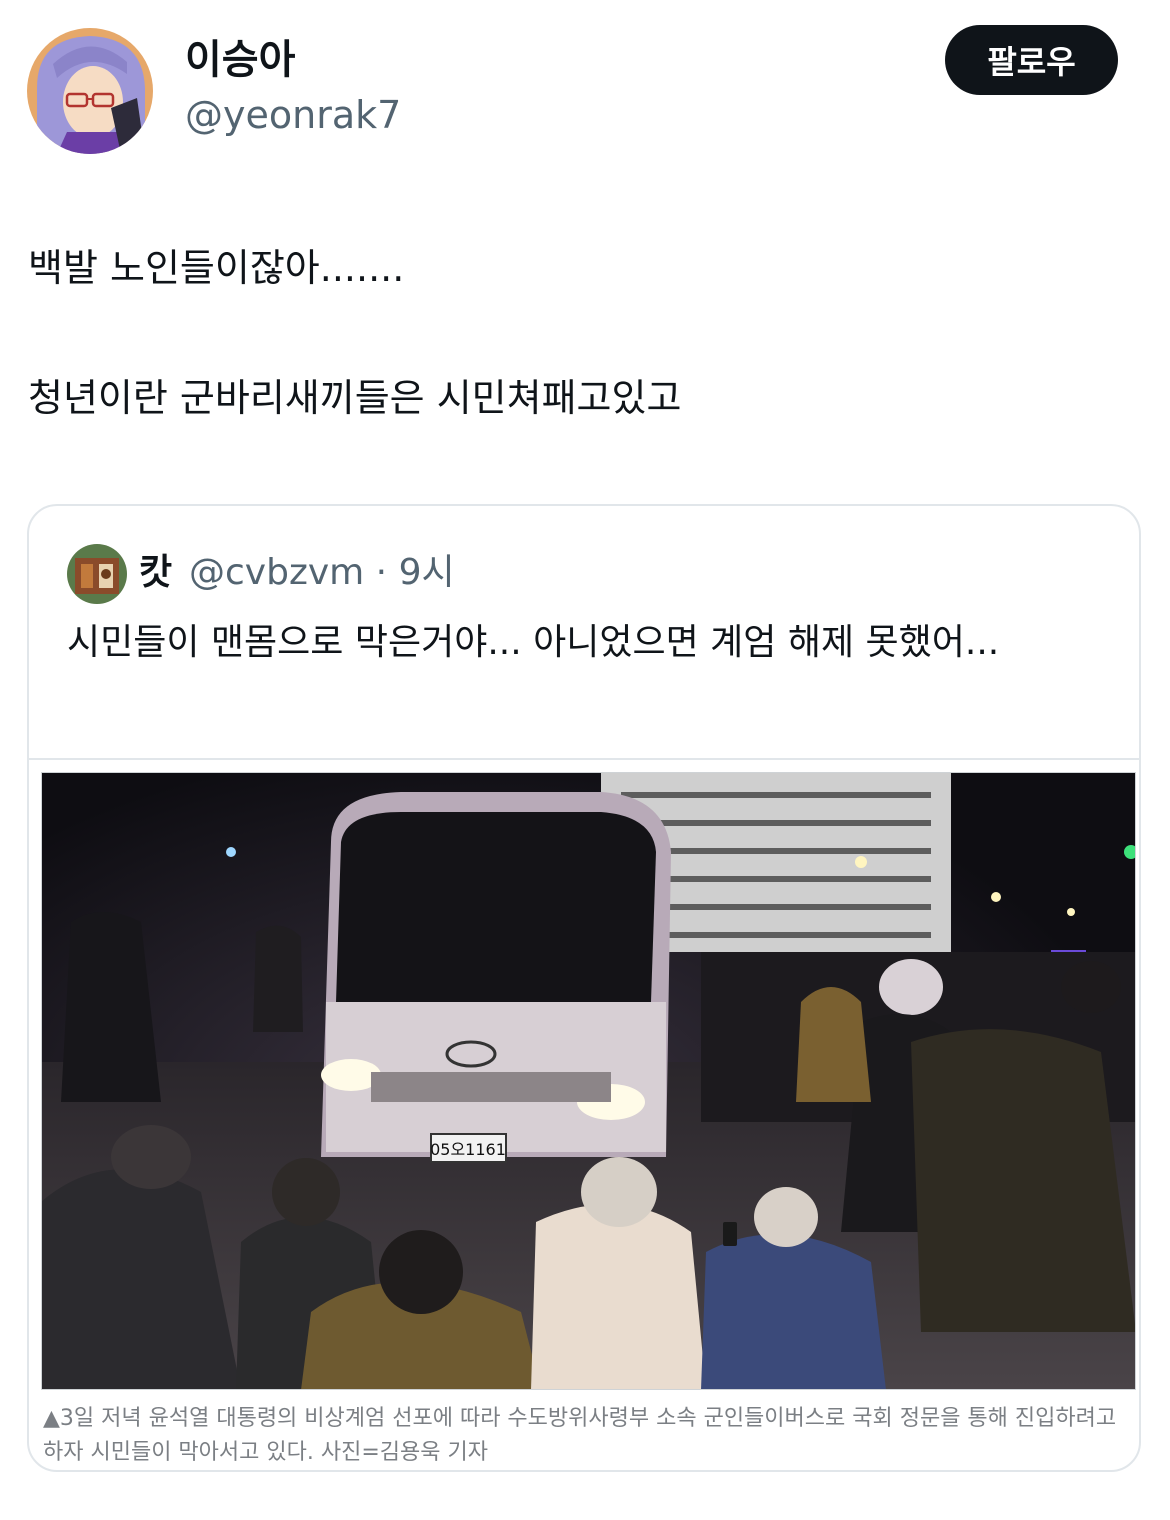 The image size is (1170, 1520). I want to click on quoted-card-divider, so click(584, 759).